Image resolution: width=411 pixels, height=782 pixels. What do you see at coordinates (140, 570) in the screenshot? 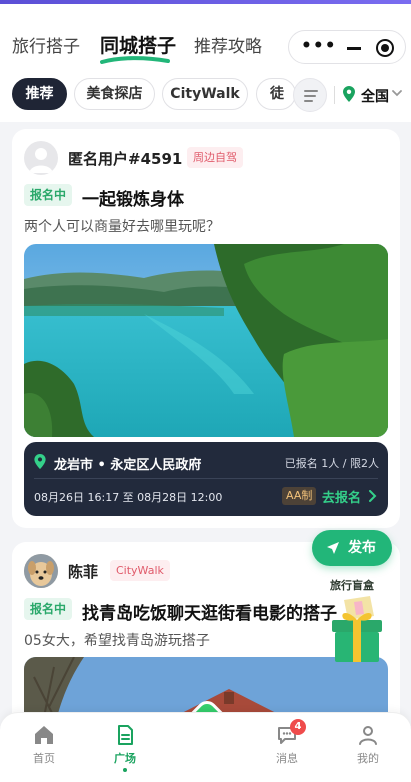
I see `category-tag: CityWalk` at bounding box center [140, 570].